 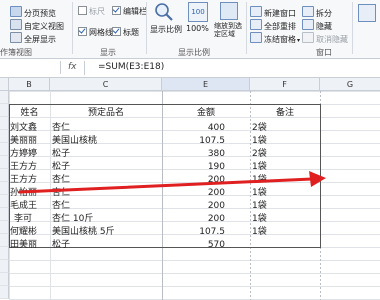 I want to click on cell-name: 田美丽, so click(x=23, y=245).